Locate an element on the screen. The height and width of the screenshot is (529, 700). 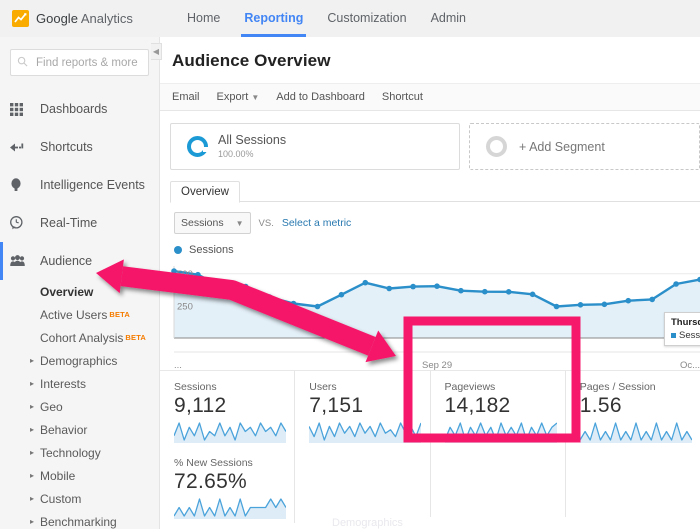
metric-card-new-sessions: % New Sessions 72.65% is located at coordinates (227, 485).